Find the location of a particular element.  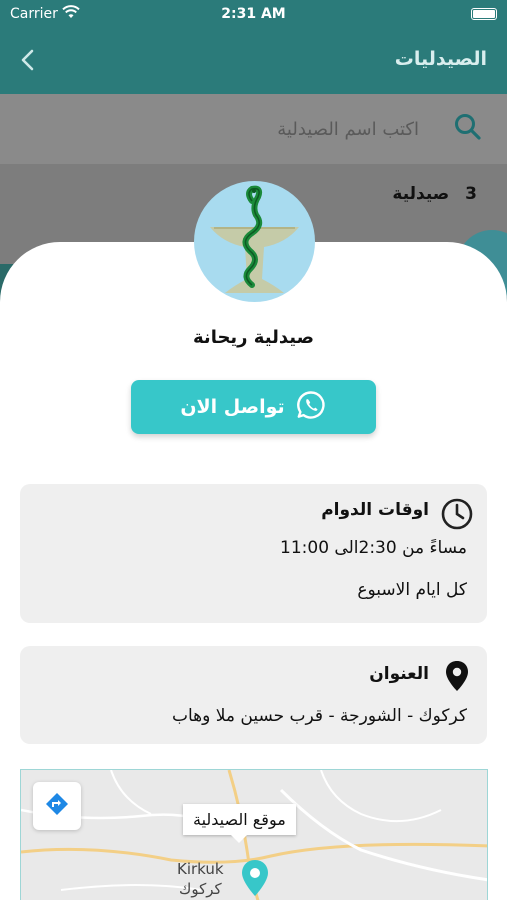

search-input is located at coordinates (289, 129).